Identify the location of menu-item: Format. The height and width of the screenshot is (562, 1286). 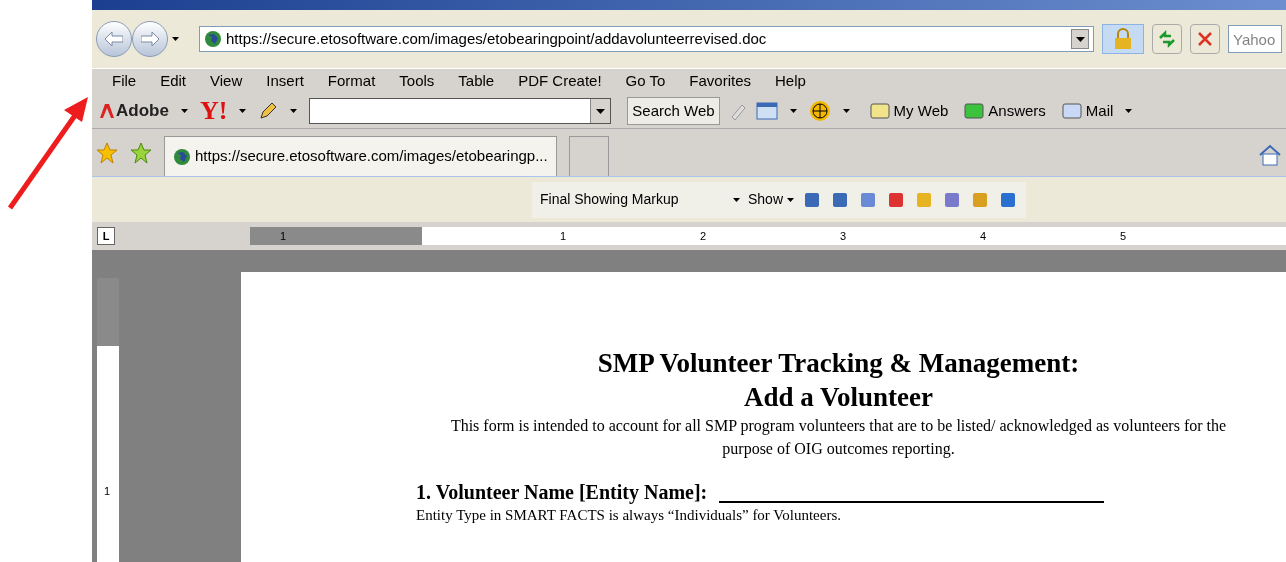
(351, 81).